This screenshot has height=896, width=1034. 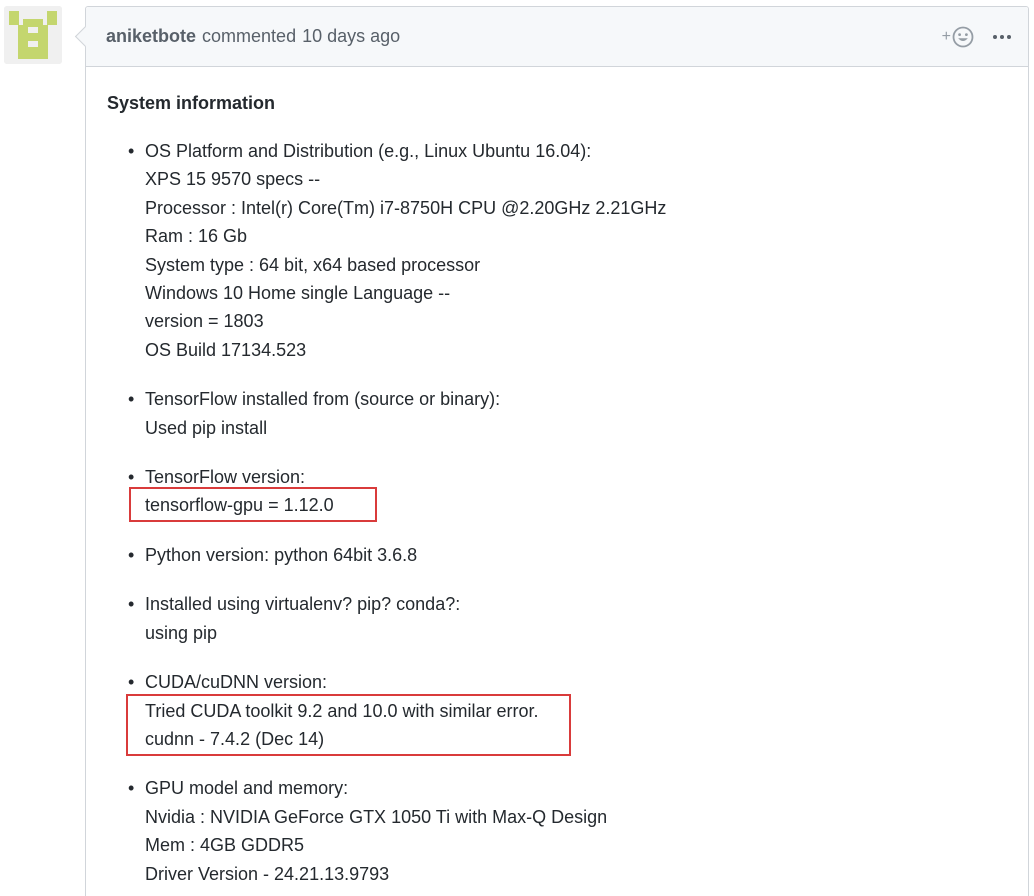 What do you see at coordinates (963, 36) in the screenshot?
I see `smiley-icon` at bounding box center [963, 36].